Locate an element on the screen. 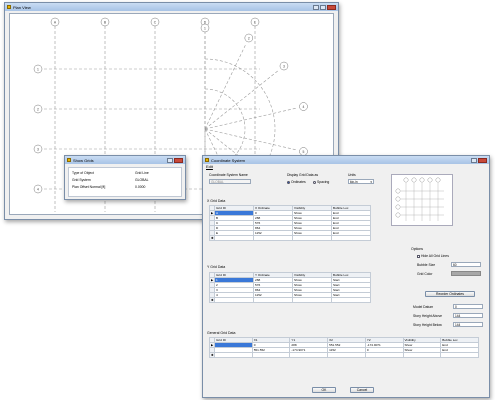  radio-spacing-label: Spacing is located at coordinates (323, 182).